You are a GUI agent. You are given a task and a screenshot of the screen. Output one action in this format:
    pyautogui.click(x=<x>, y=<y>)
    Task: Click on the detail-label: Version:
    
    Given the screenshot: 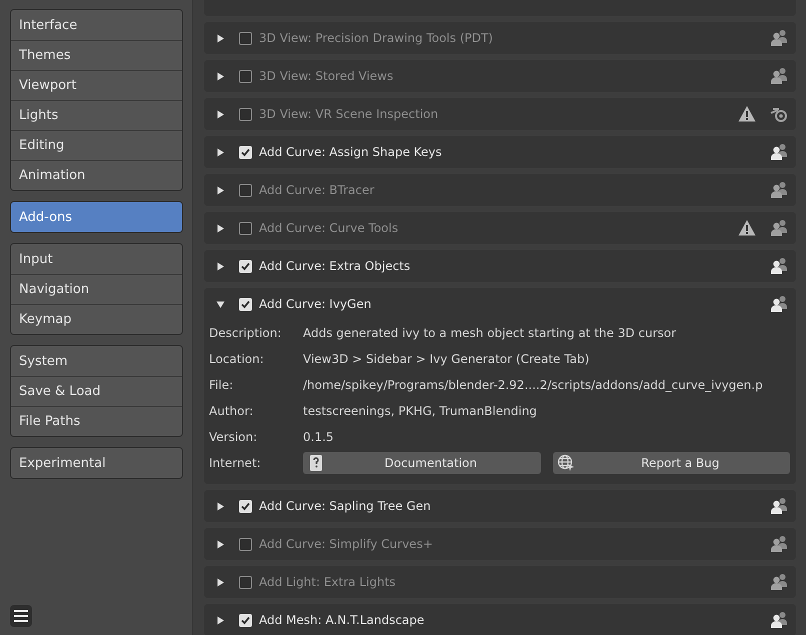 What is the action you would take?
    pyautogui.click(x=233, y=437)
    